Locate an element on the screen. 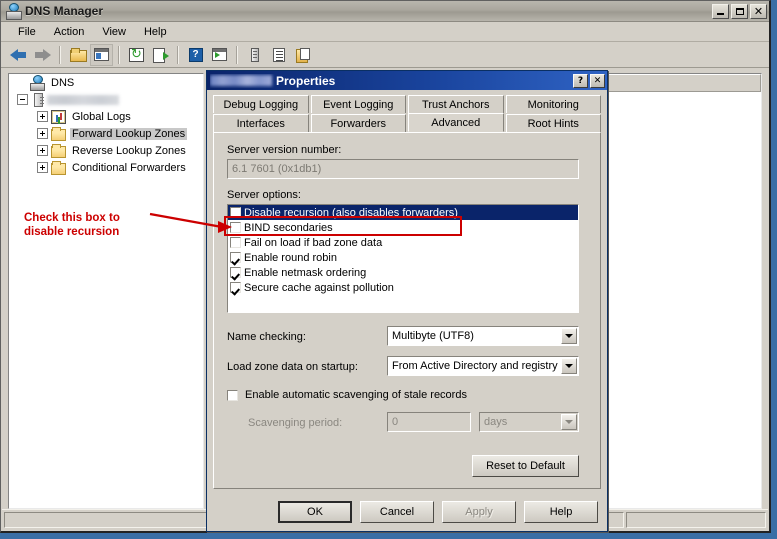  global-logs-icon is located at coordinates (58, 117).